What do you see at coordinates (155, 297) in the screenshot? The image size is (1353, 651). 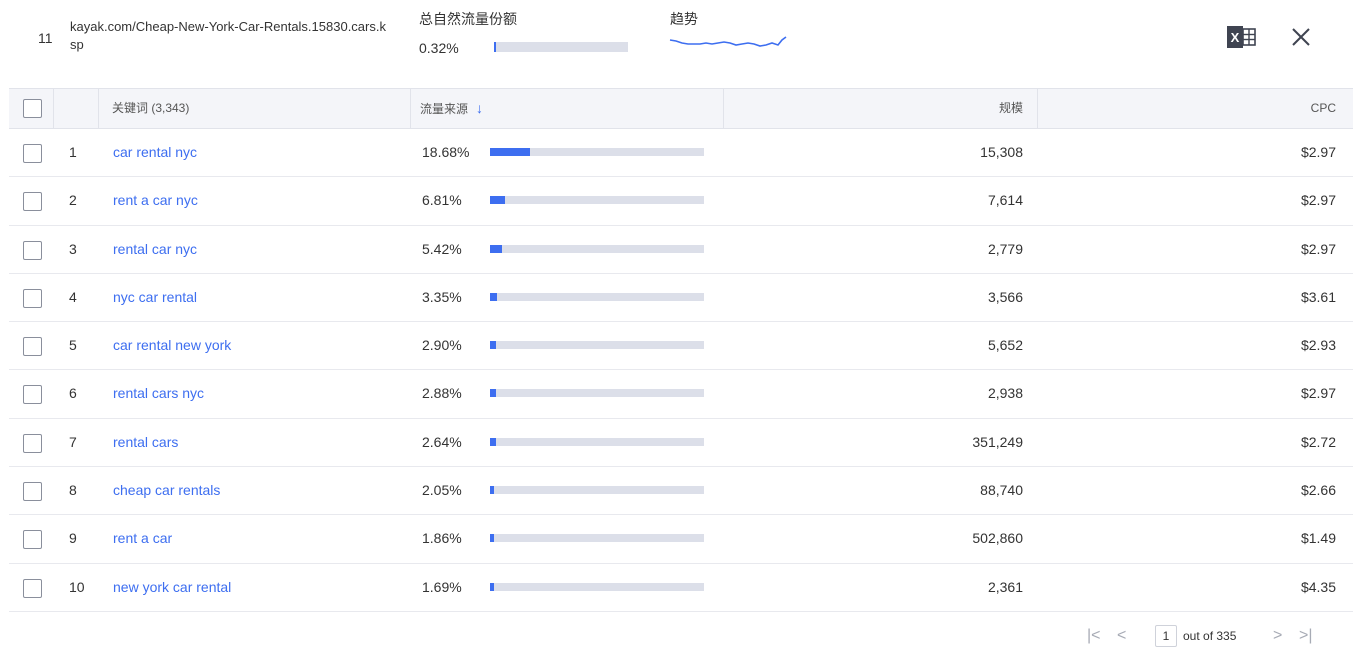 I see `keyword-link: nyc car rental` at bounding box center [155, 297].